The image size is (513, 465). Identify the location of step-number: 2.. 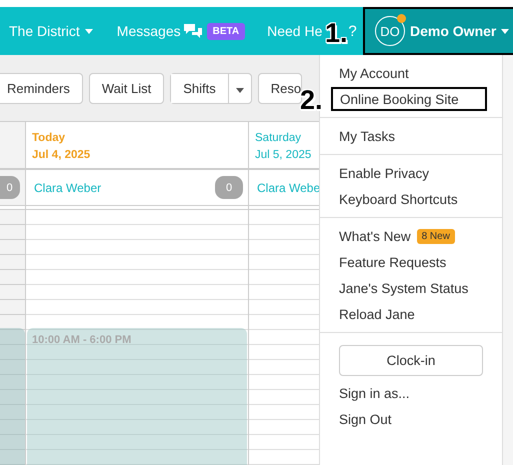
(311, 100).